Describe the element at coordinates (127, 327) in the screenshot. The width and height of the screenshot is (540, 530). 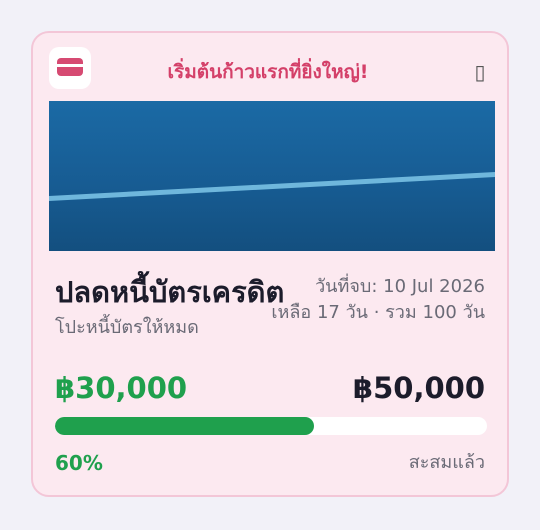
I see `goal-subtitle: โปะหนี้บัตรให้หมด` at that location.